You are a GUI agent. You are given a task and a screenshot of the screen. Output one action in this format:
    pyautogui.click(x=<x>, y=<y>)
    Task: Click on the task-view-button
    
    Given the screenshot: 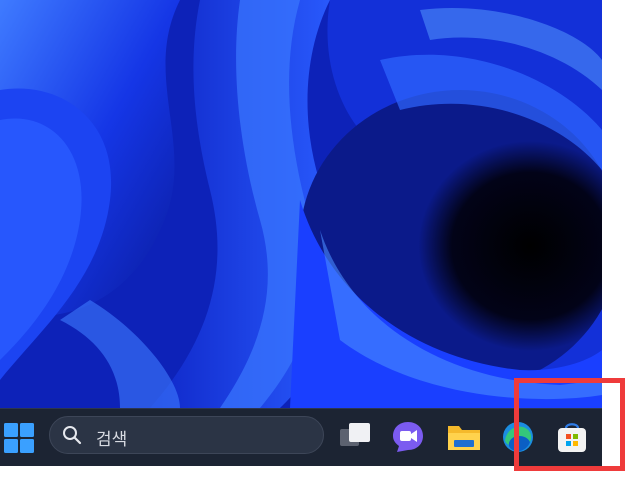 What is the action you would take?
    pyautogui.click(x=355, y=437)
    